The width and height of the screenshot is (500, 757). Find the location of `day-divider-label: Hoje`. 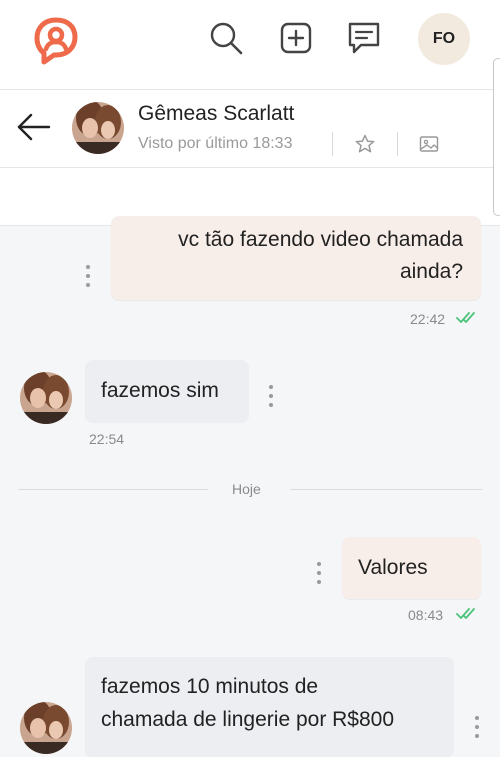

day-divider-label: Hoje is located at coordinates (246, 489).